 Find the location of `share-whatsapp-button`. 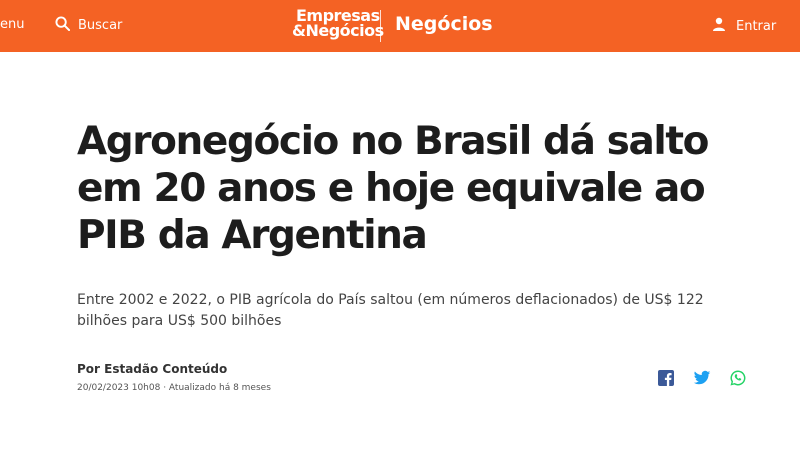

share-whatsapp-button is located at coordinates (738, 378).